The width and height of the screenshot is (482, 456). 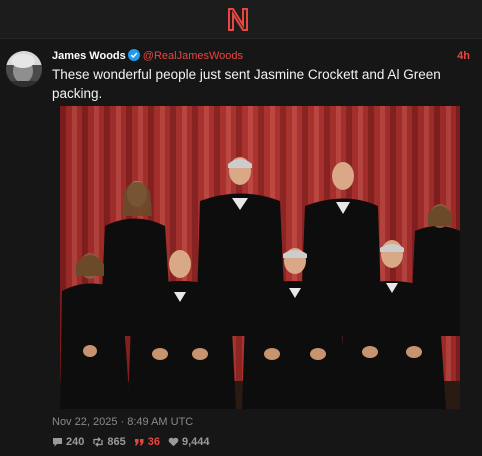 What do you see at coordinates (261, 56) in the screenshot?
I see `tweet-header: James Woods @RealJamesWoods 4h` at bounding box center [261, 56].